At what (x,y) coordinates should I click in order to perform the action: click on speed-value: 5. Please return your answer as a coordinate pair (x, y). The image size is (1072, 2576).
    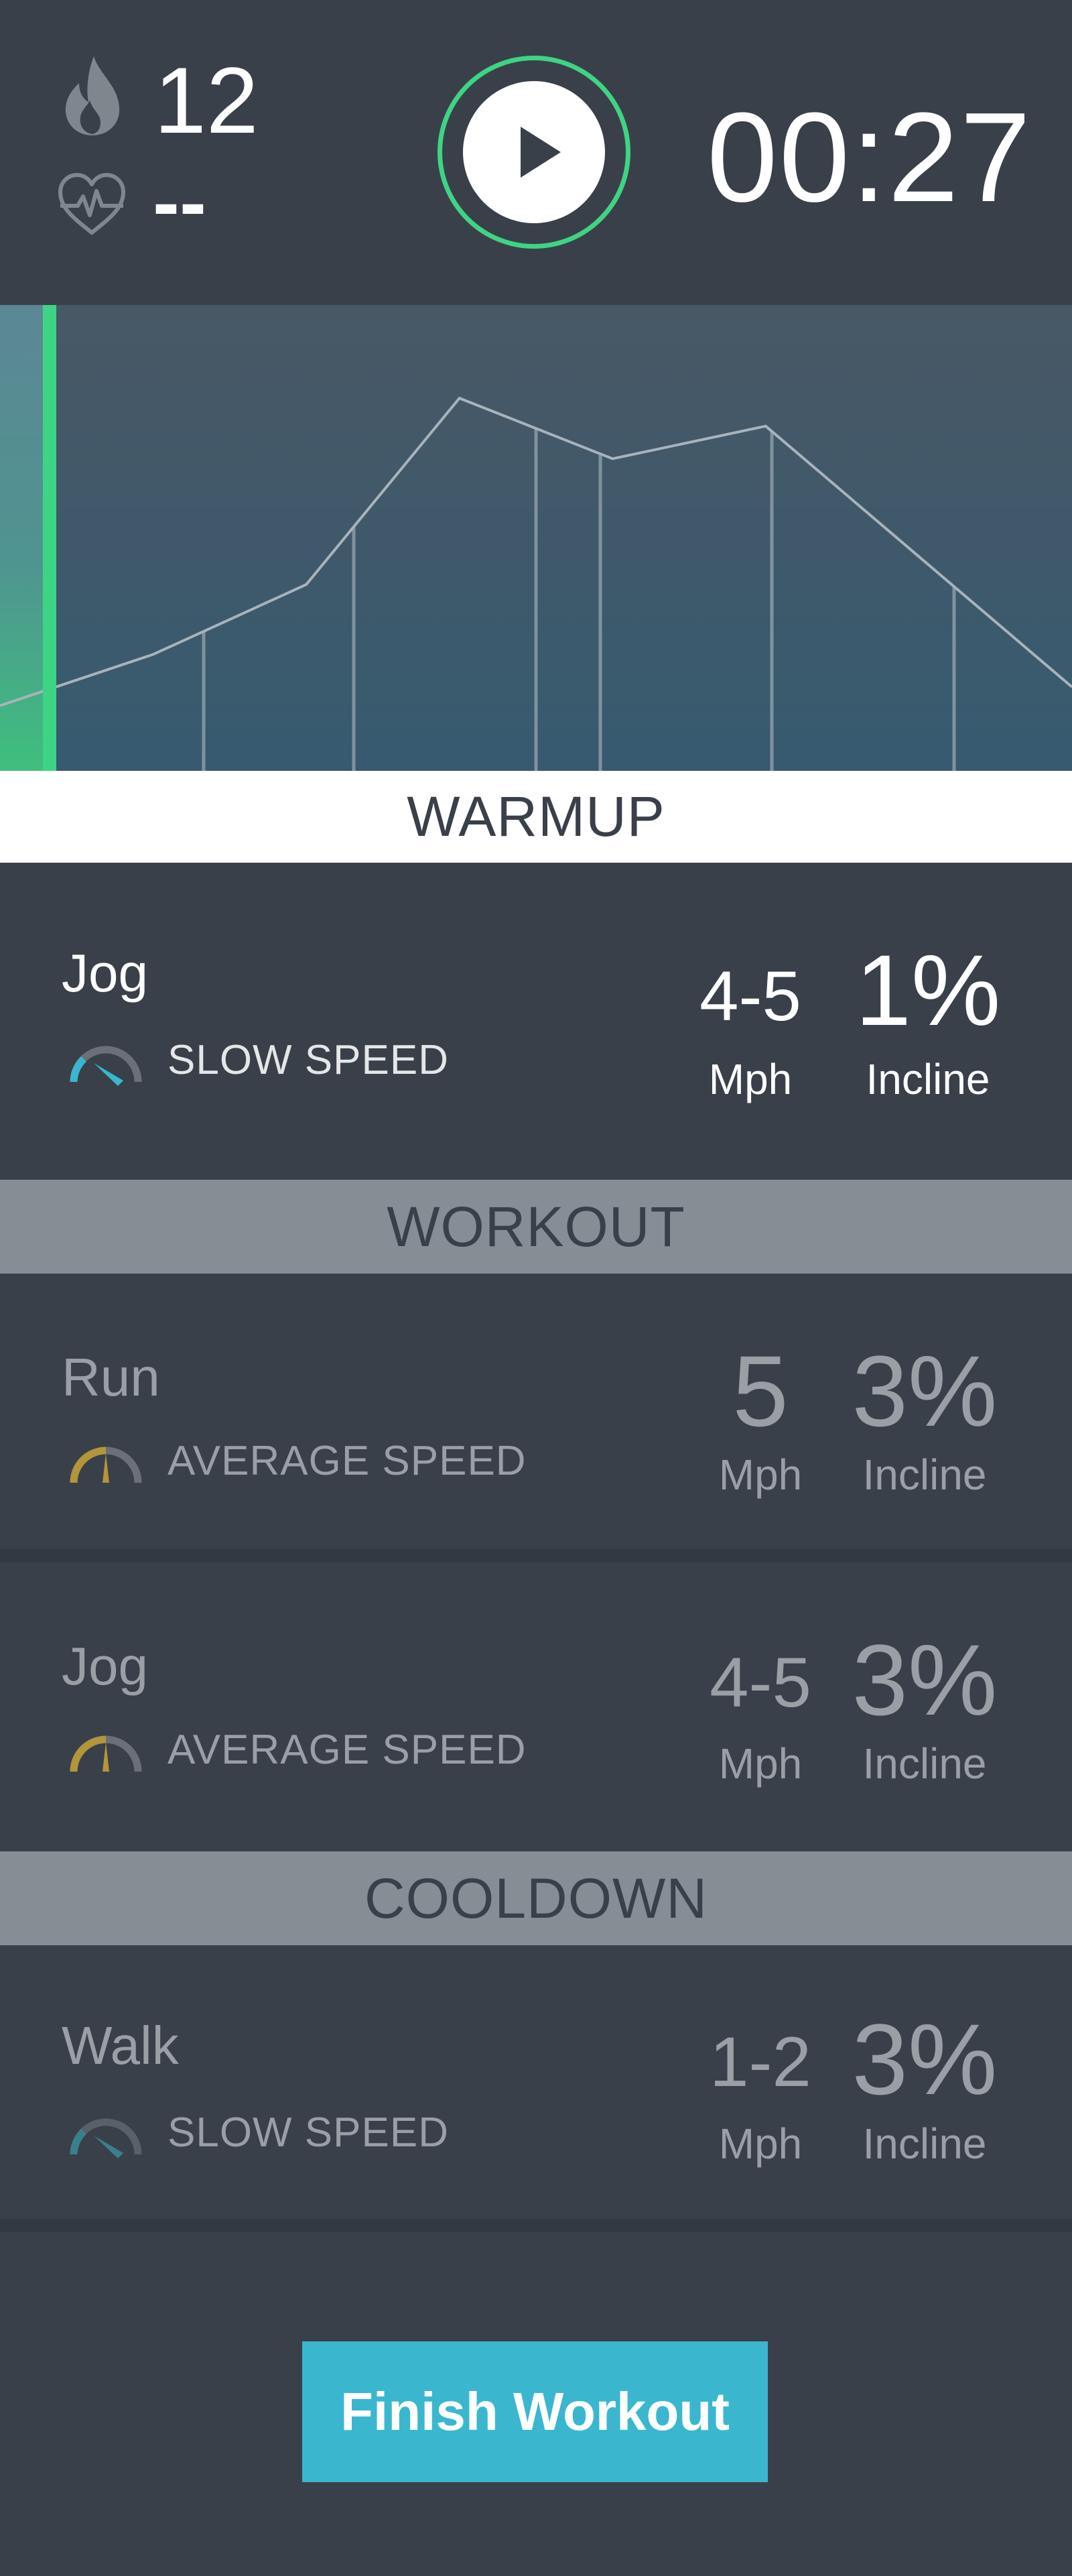
    Looking at the image, I should click on (761, 1391).